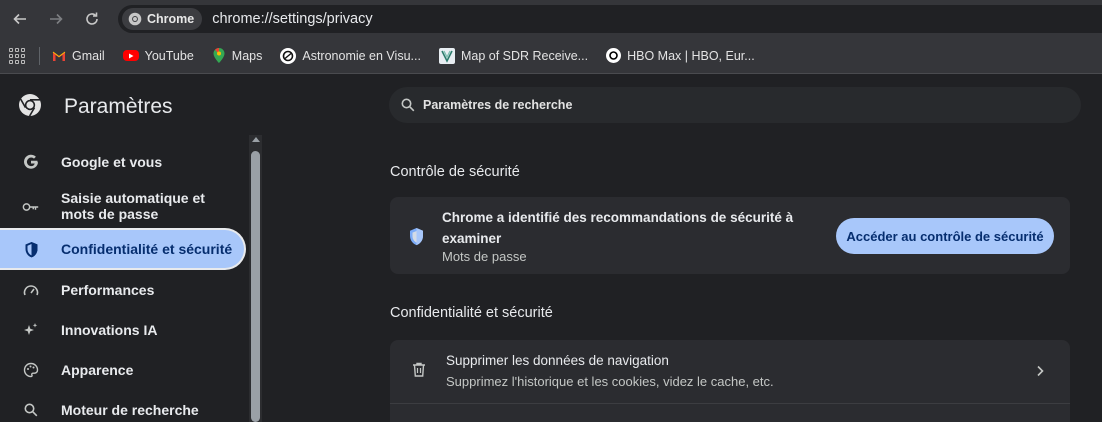 The width and height of the screenshot is (1102, 422). I want to click on chevron-right-icon, so click(1040, 373).